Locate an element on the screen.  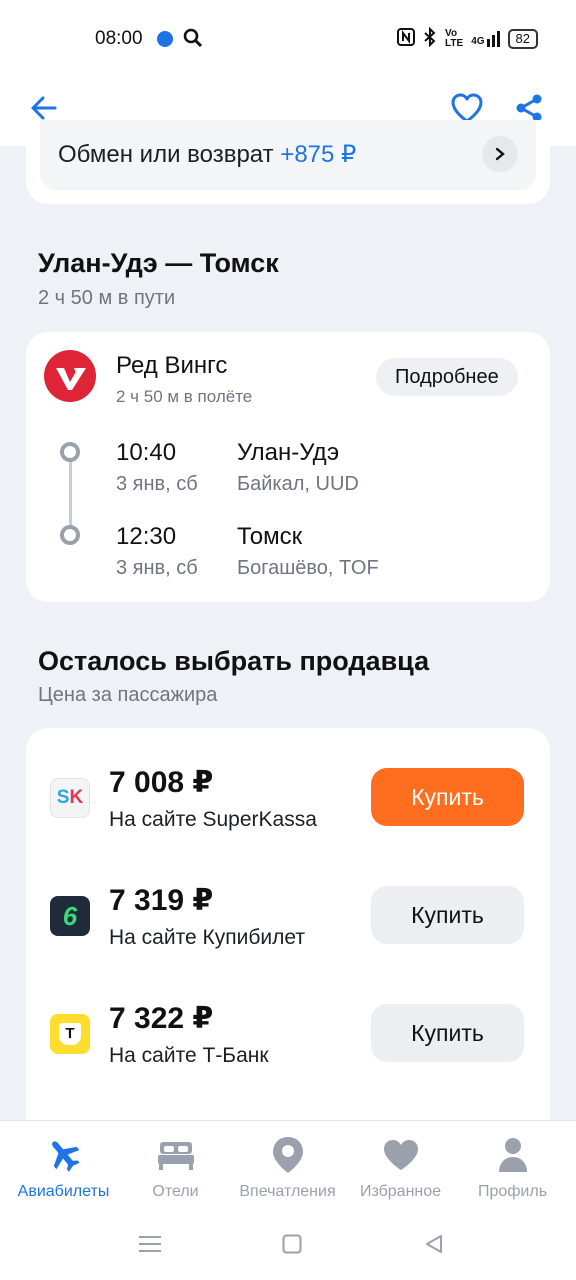
system-back-button is located at coordinates (434, 1244).